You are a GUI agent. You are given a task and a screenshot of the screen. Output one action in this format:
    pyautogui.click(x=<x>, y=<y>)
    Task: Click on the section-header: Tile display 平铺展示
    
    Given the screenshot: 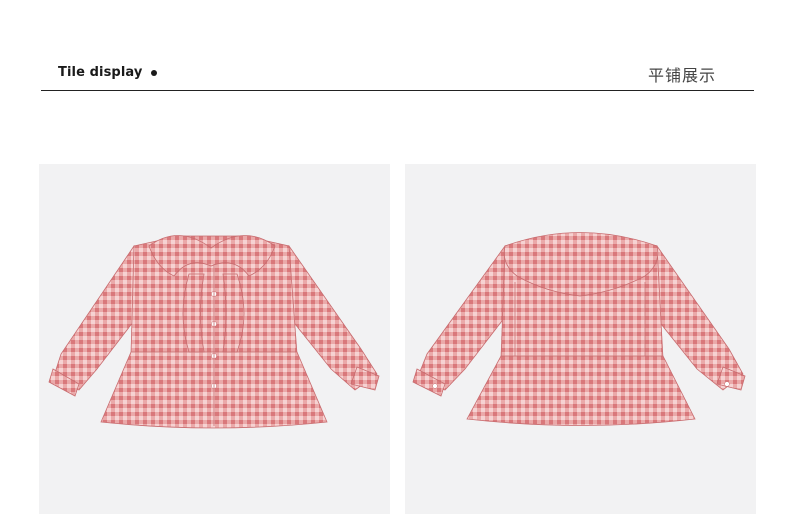 What is the action you would take?
    pyautogui.click(x=397, y=74)
    